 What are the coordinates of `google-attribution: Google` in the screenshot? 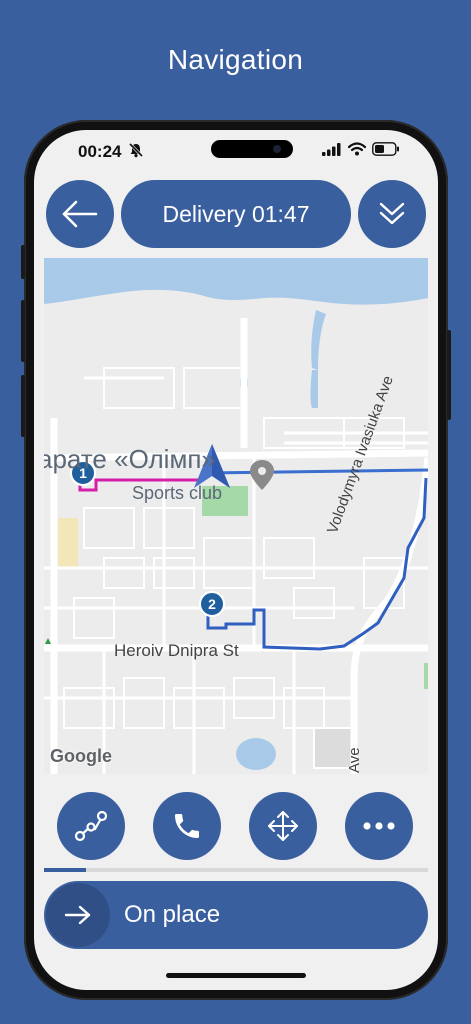 It's located at (81, 756).